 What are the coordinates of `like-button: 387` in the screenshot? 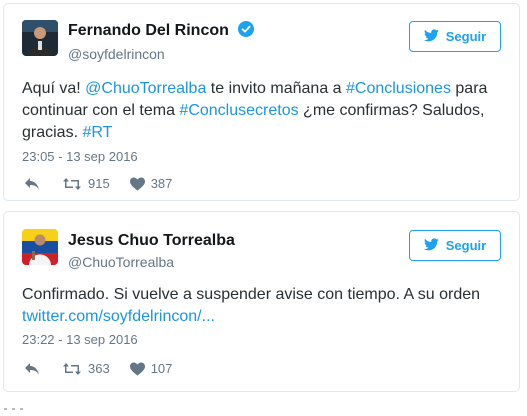 It's located at (151, 183).